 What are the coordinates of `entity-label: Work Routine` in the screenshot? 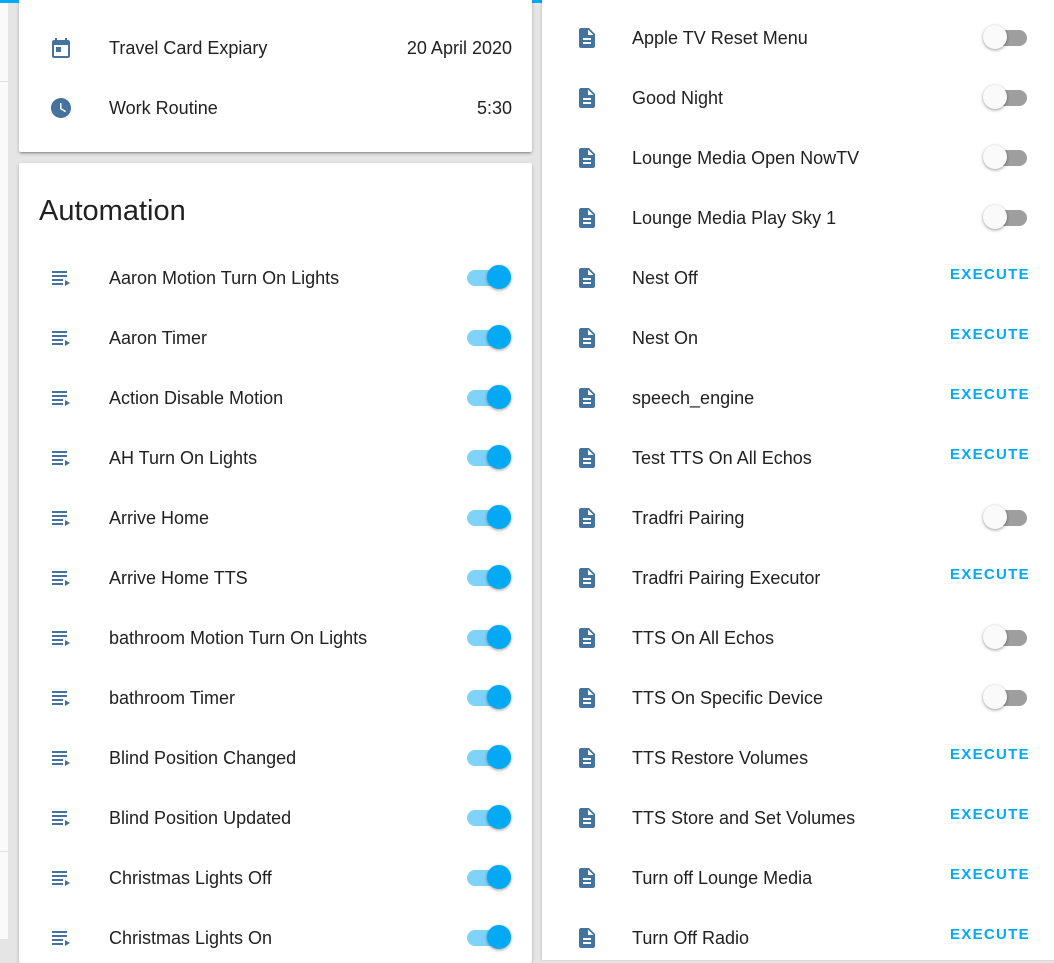 It's located at (163, 108).